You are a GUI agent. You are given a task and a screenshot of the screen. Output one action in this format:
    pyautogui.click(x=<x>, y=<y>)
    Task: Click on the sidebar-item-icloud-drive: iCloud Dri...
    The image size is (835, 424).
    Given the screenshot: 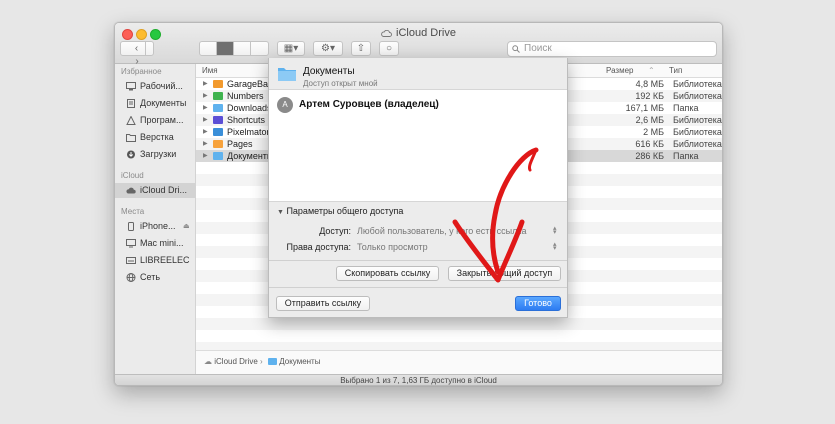 What is the action you would take?
    pyautogui.click(x=155, y=190)
    